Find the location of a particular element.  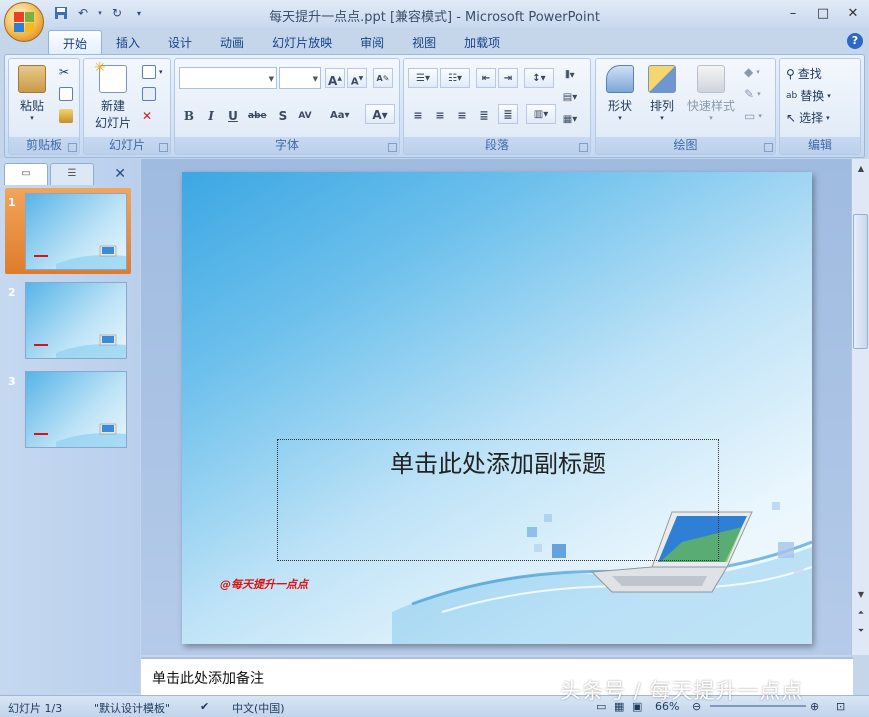

tab-addins: 加载项 is located at coordinates (482, 42).